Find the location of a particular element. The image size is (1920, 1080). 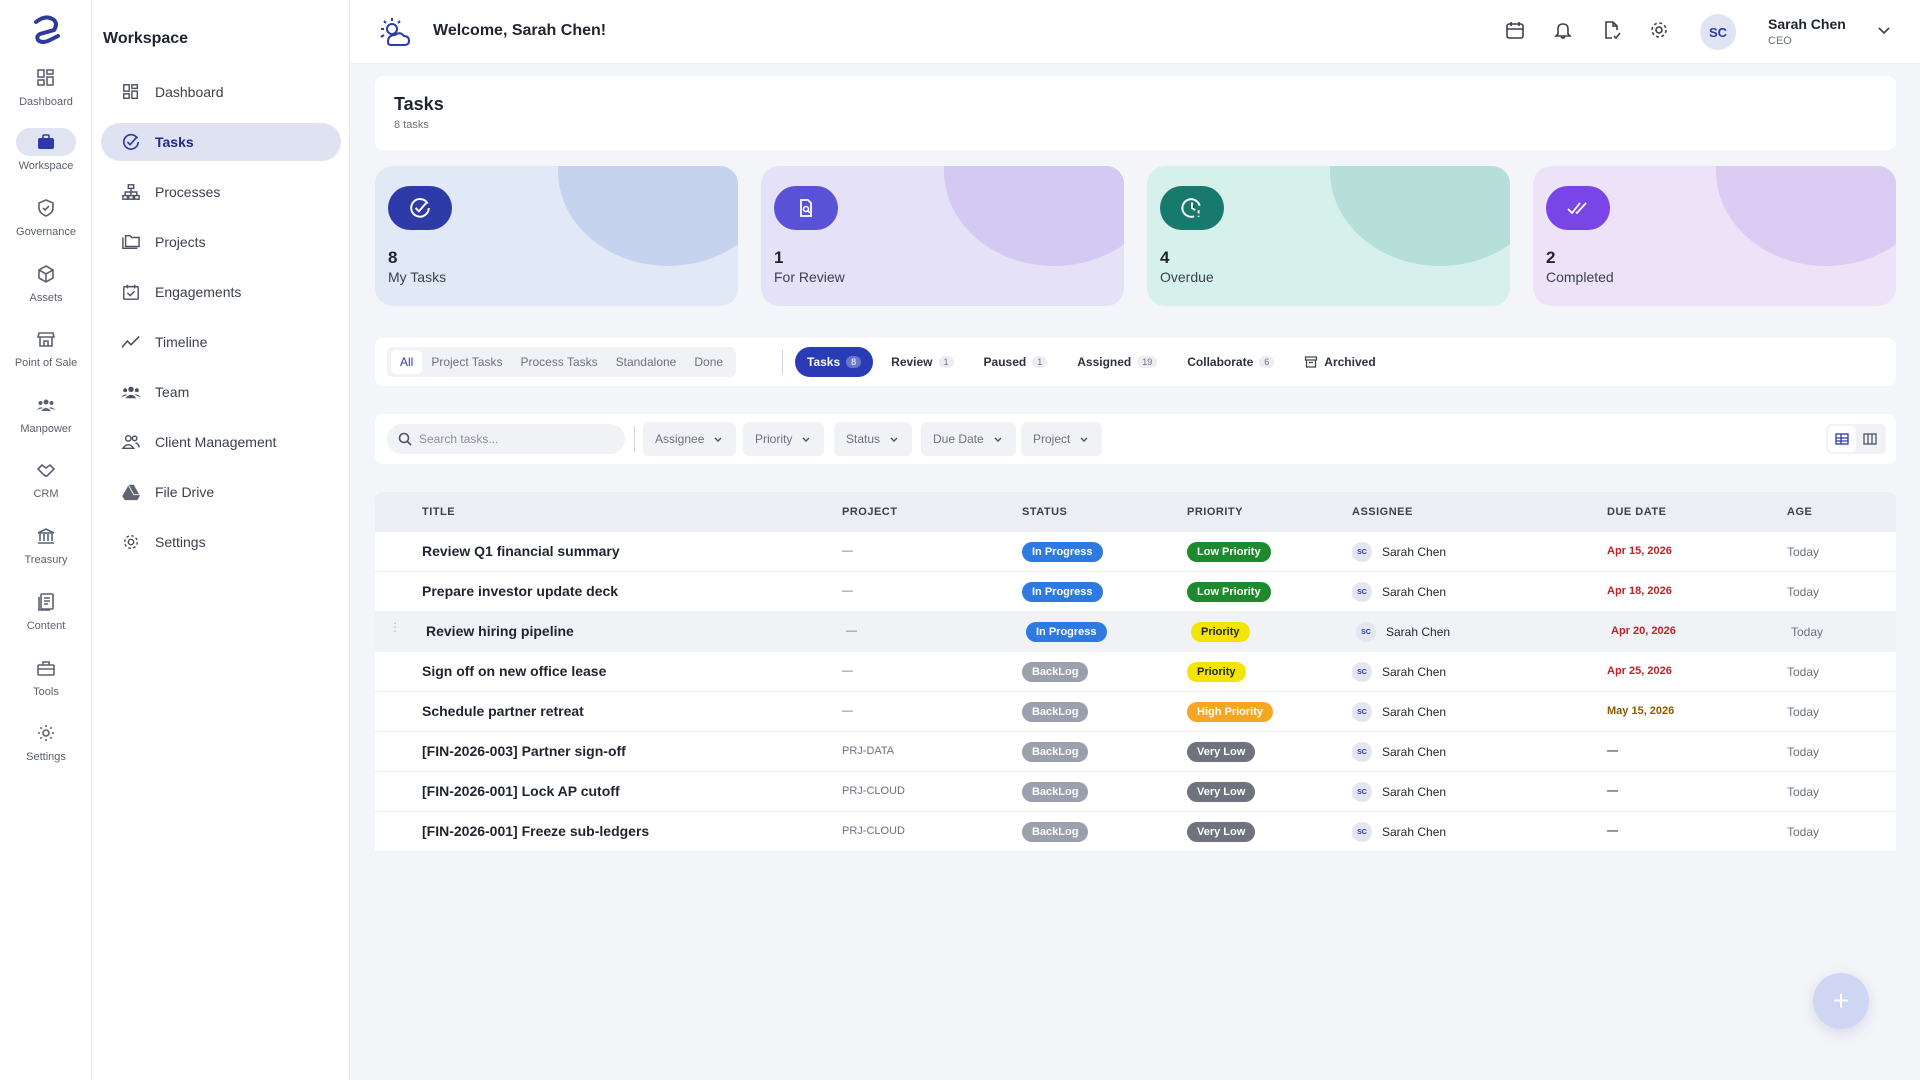

task-title: [FIN-2026-003] Partner sign-off is located at coordinates (524, 751).